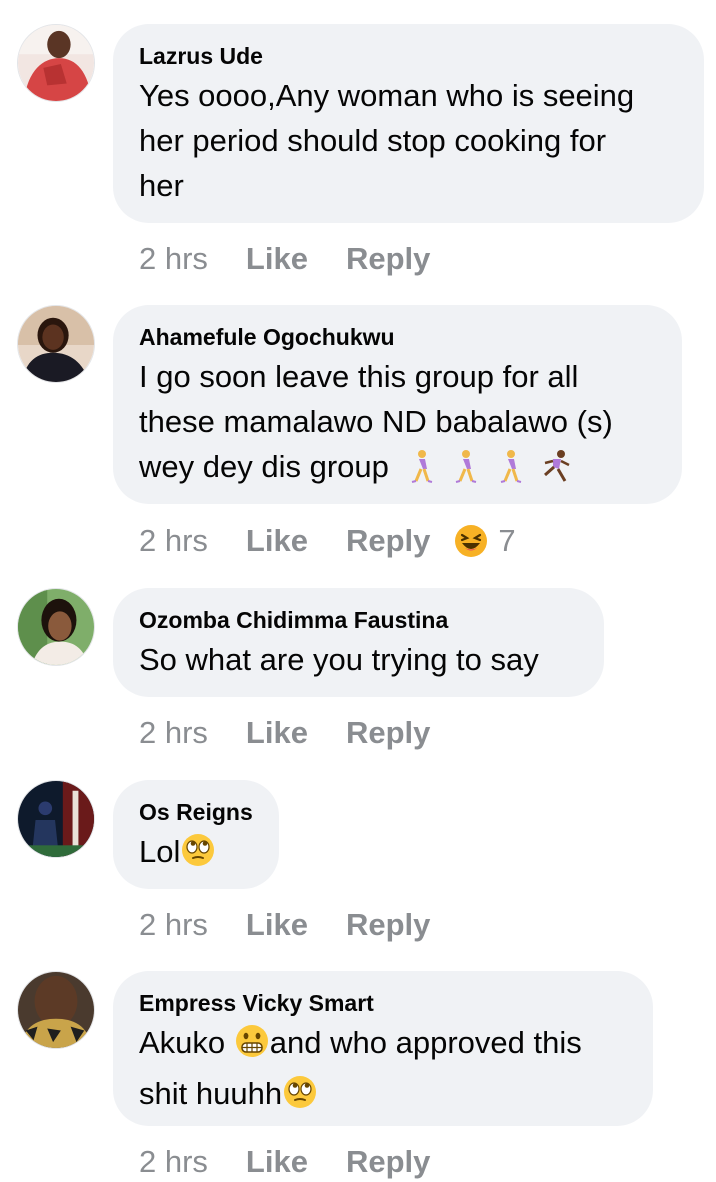 This screenshot has width=716, height=1182. Describe the element at coordinates (252, 1047) in the screenshot. I see `grimace-emoji-icon` at that location.